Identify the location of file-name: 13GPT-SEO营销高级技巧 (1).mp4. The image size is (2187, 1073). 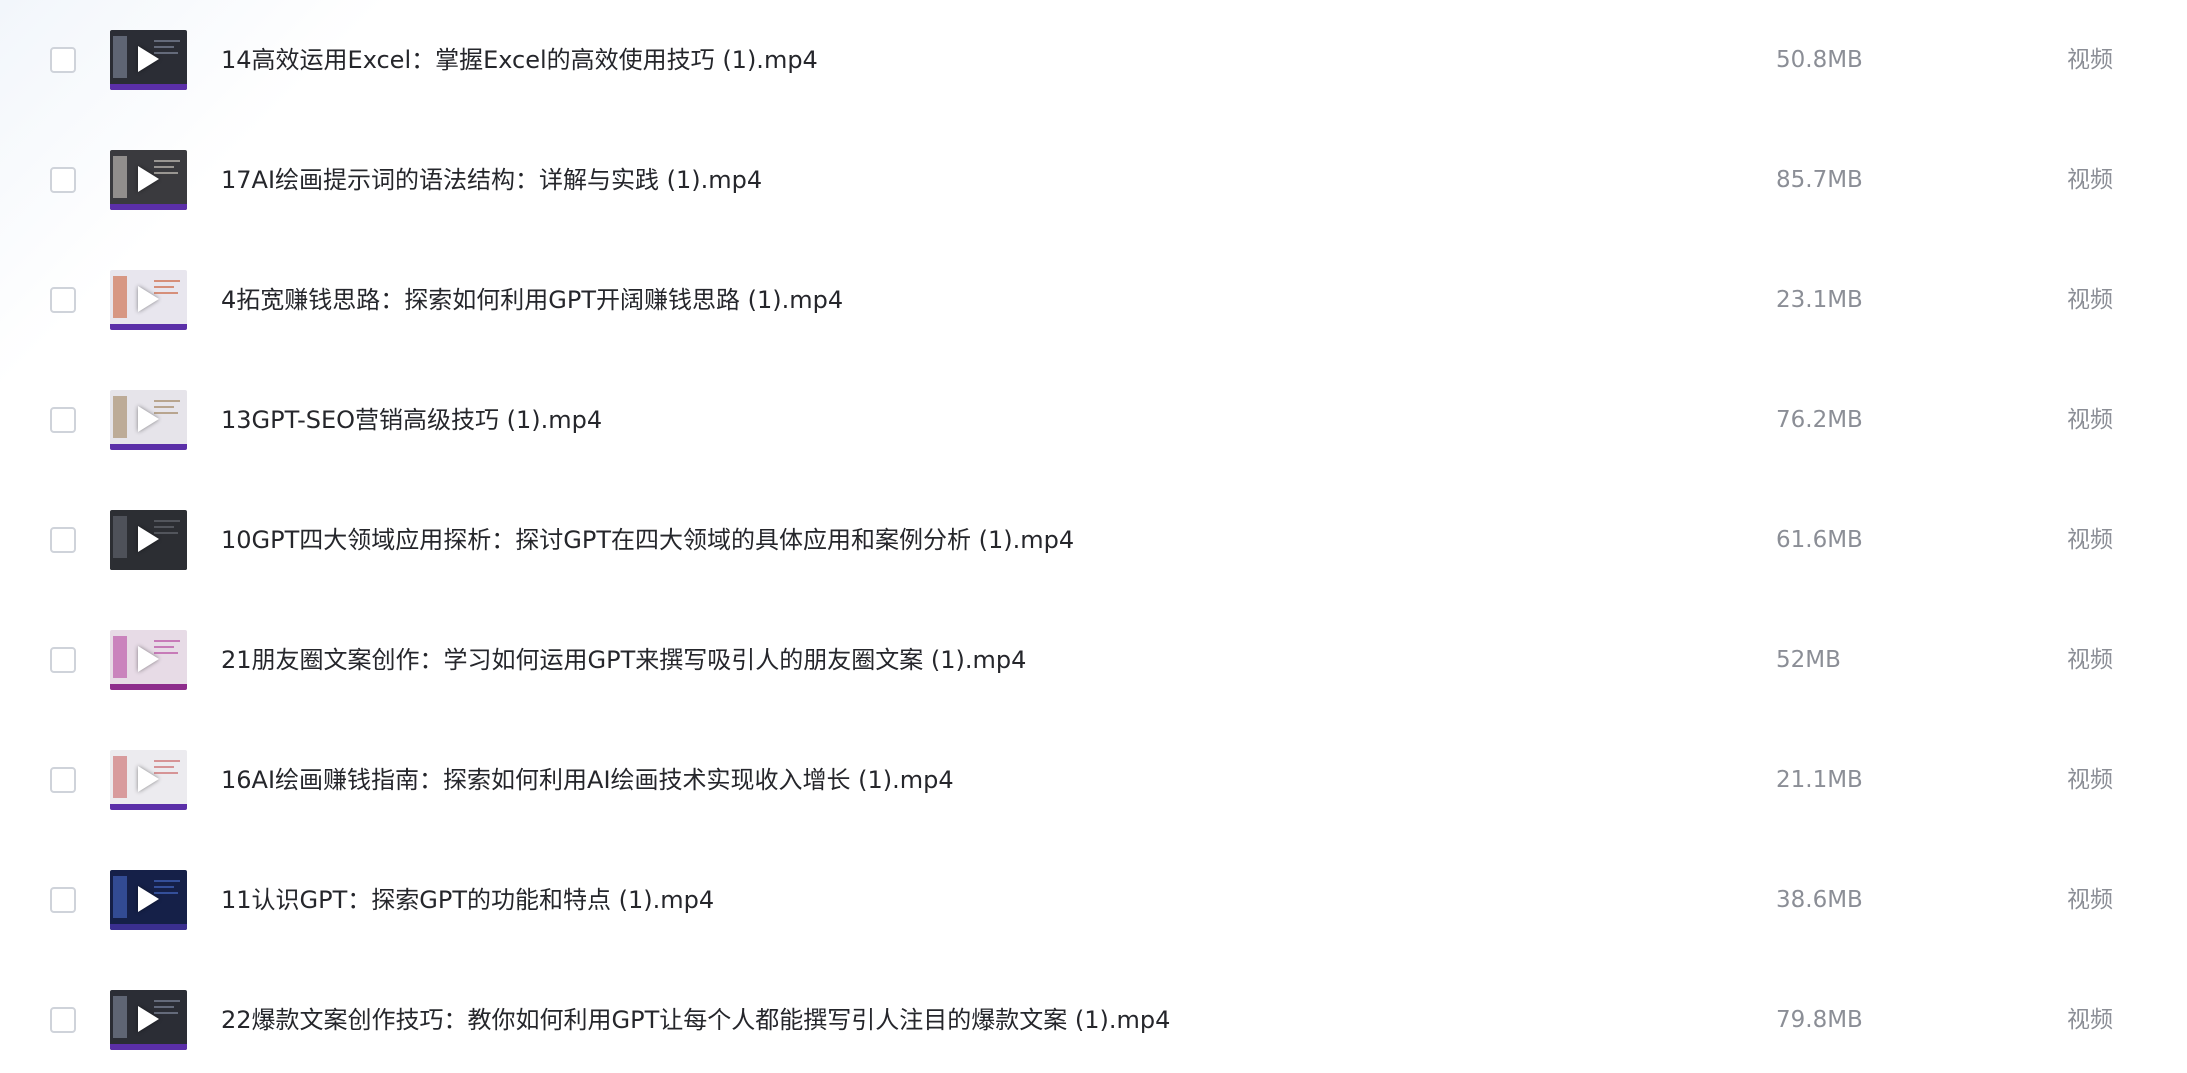
(411, 420).